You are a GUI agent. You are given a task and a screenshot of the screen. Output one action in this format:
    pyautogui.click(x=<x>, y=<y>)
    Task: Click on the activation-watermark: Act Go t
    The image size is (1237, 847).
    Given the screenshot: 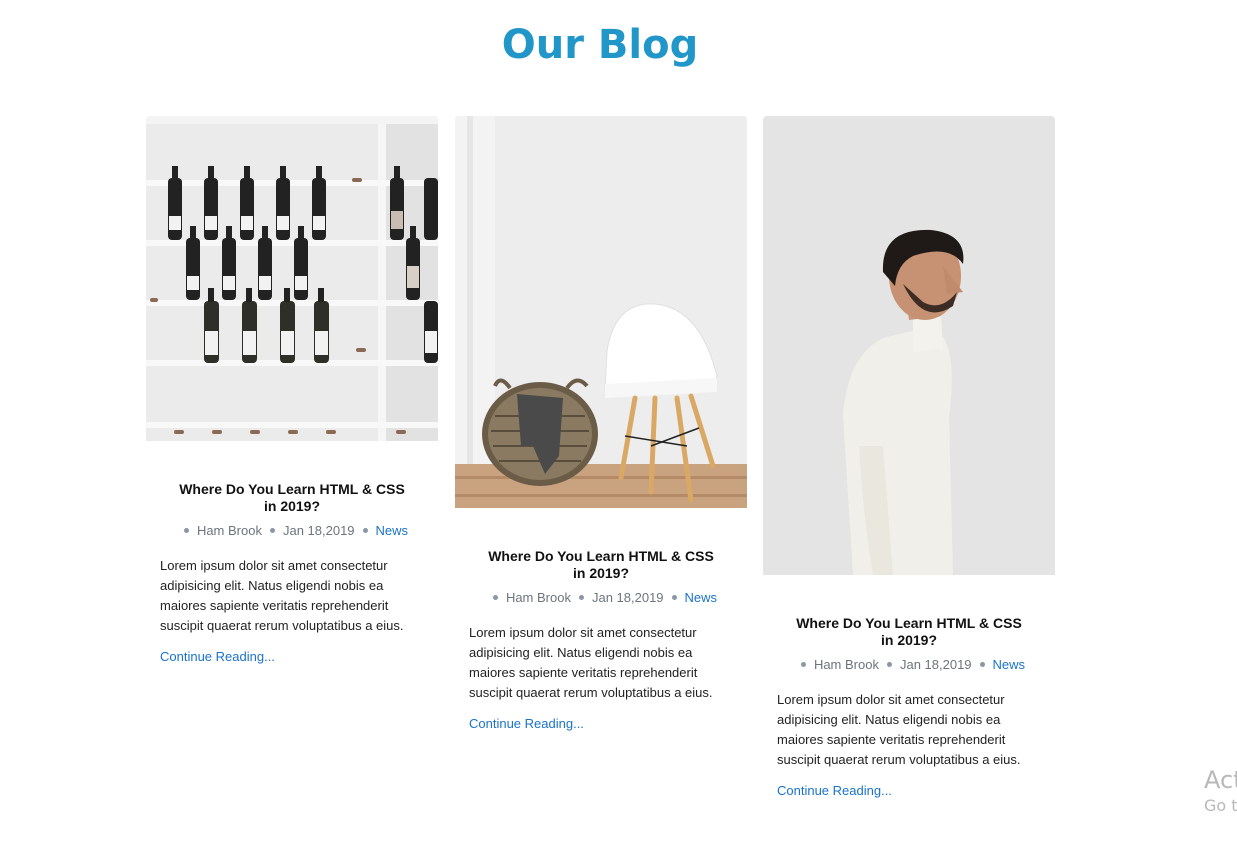 What is the action you would take?
    pyautogui.click(x=1220, y=791)
    